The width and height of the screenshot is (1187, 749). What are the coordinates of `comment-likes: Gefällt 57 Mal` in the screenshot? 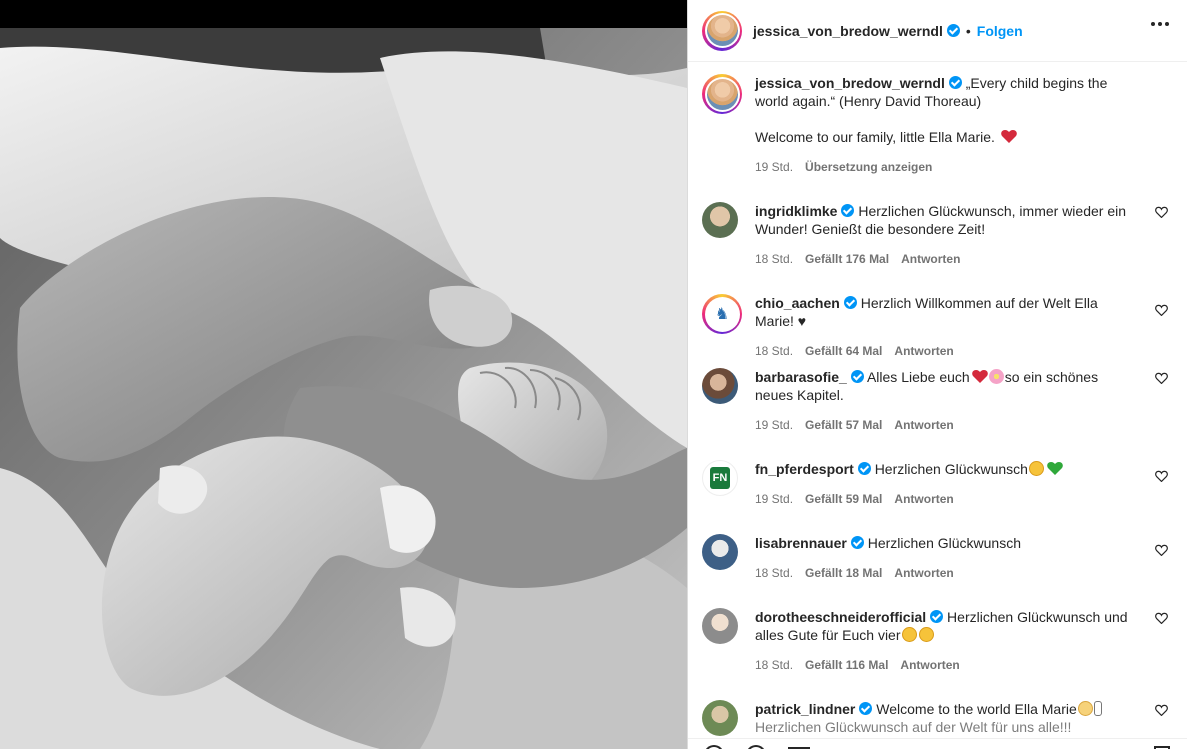 It's located at (843, 425).